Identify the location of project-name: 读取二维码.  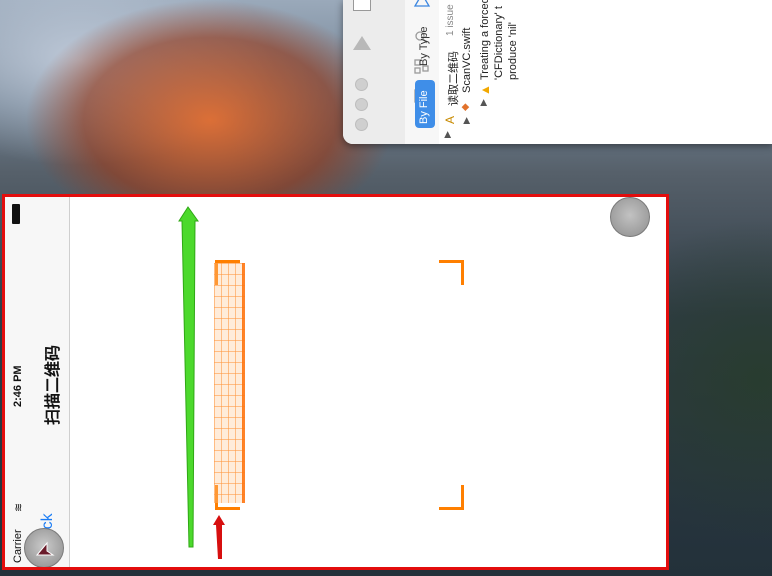
(453, 78).